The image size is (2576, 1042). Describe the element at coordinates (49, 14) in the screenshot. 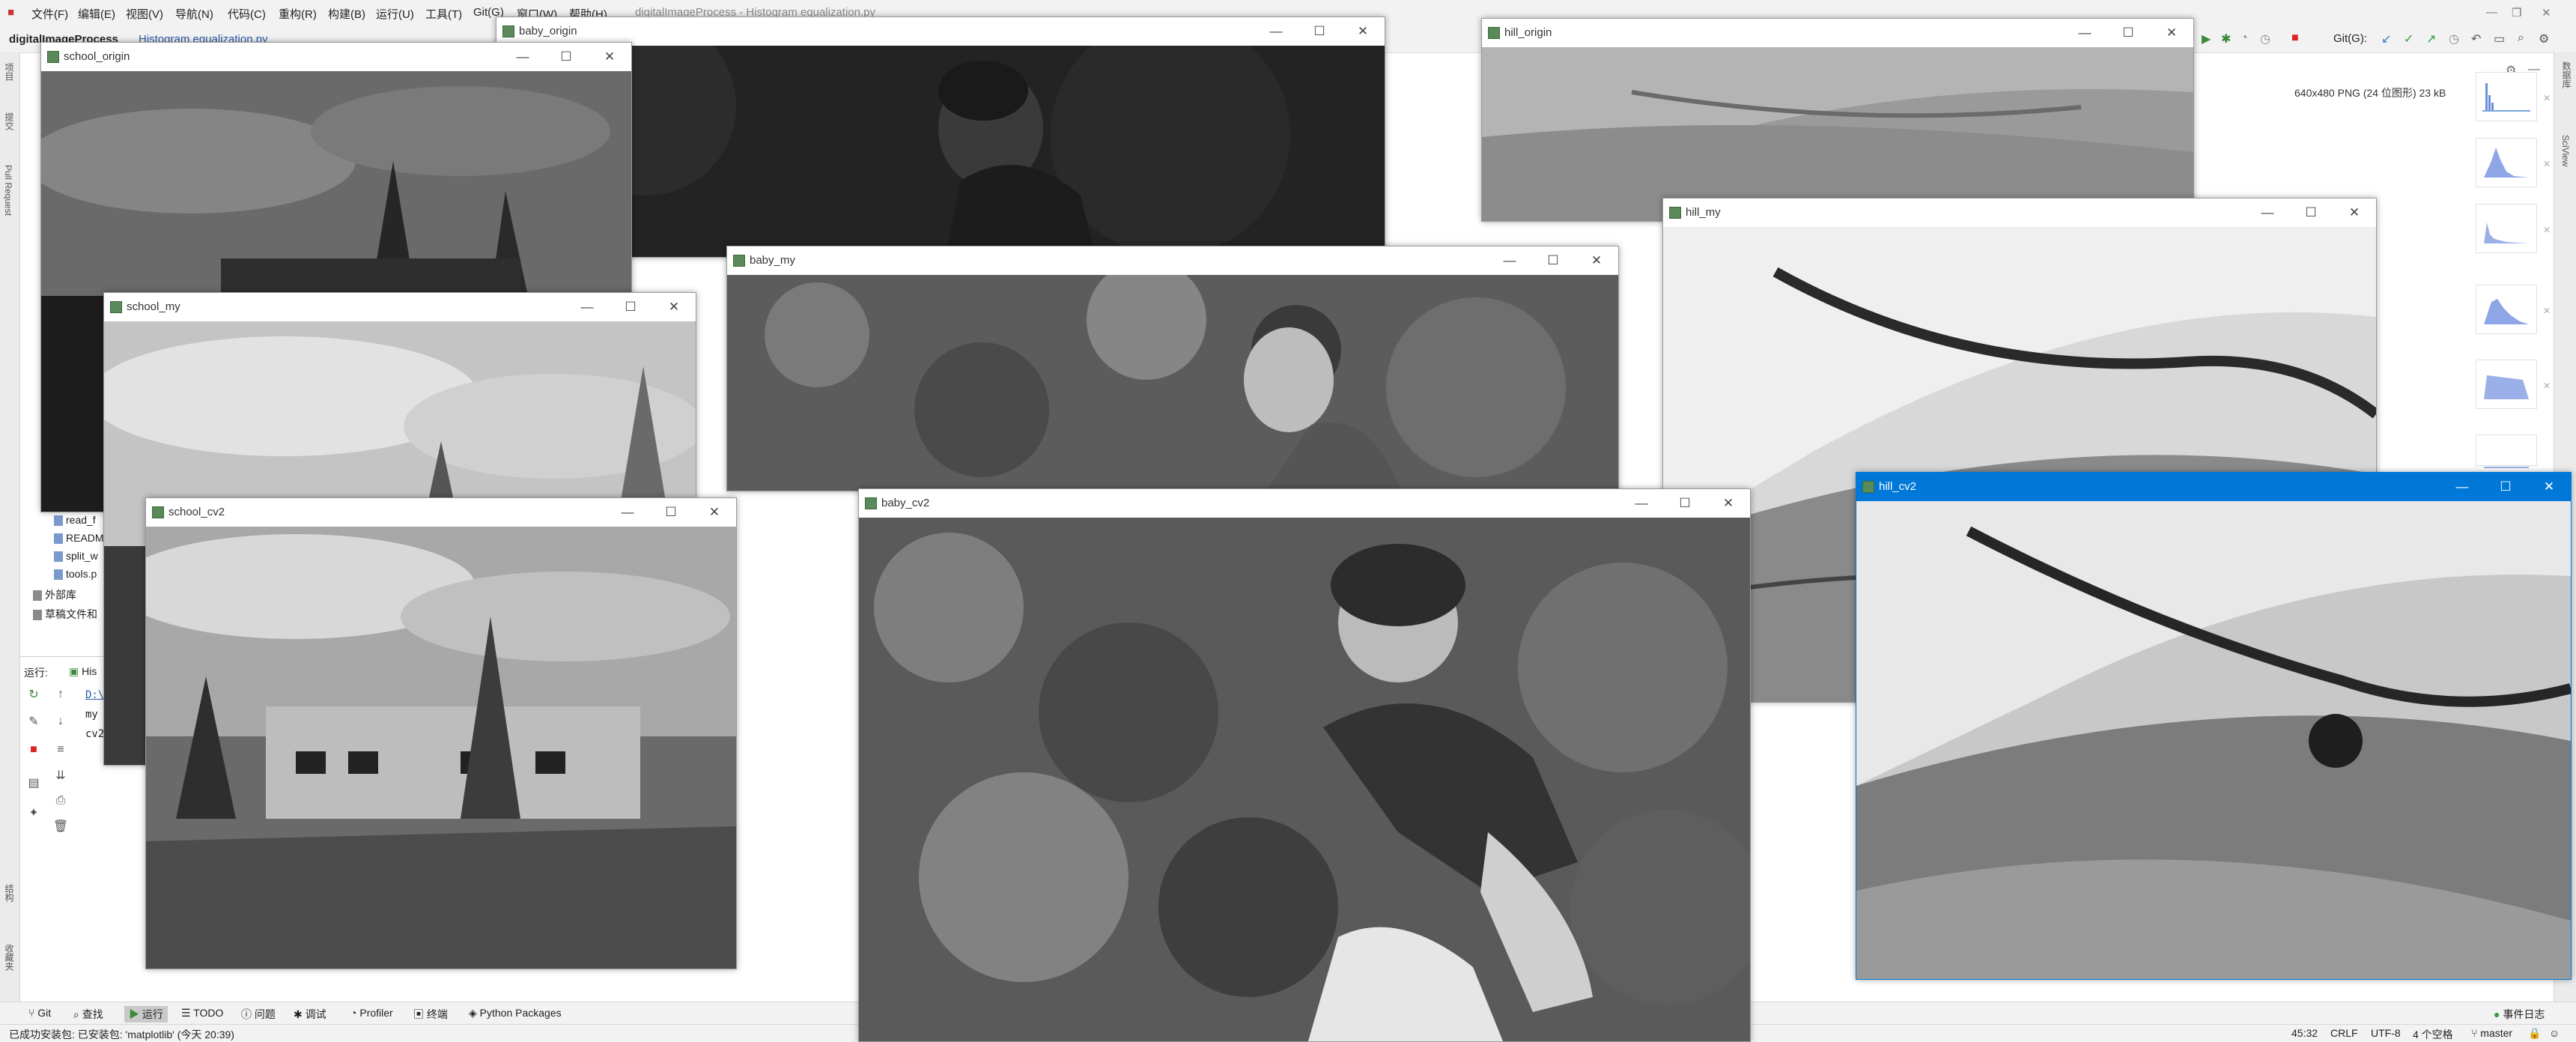

I see `menu-file: 文件(F)` at that location.